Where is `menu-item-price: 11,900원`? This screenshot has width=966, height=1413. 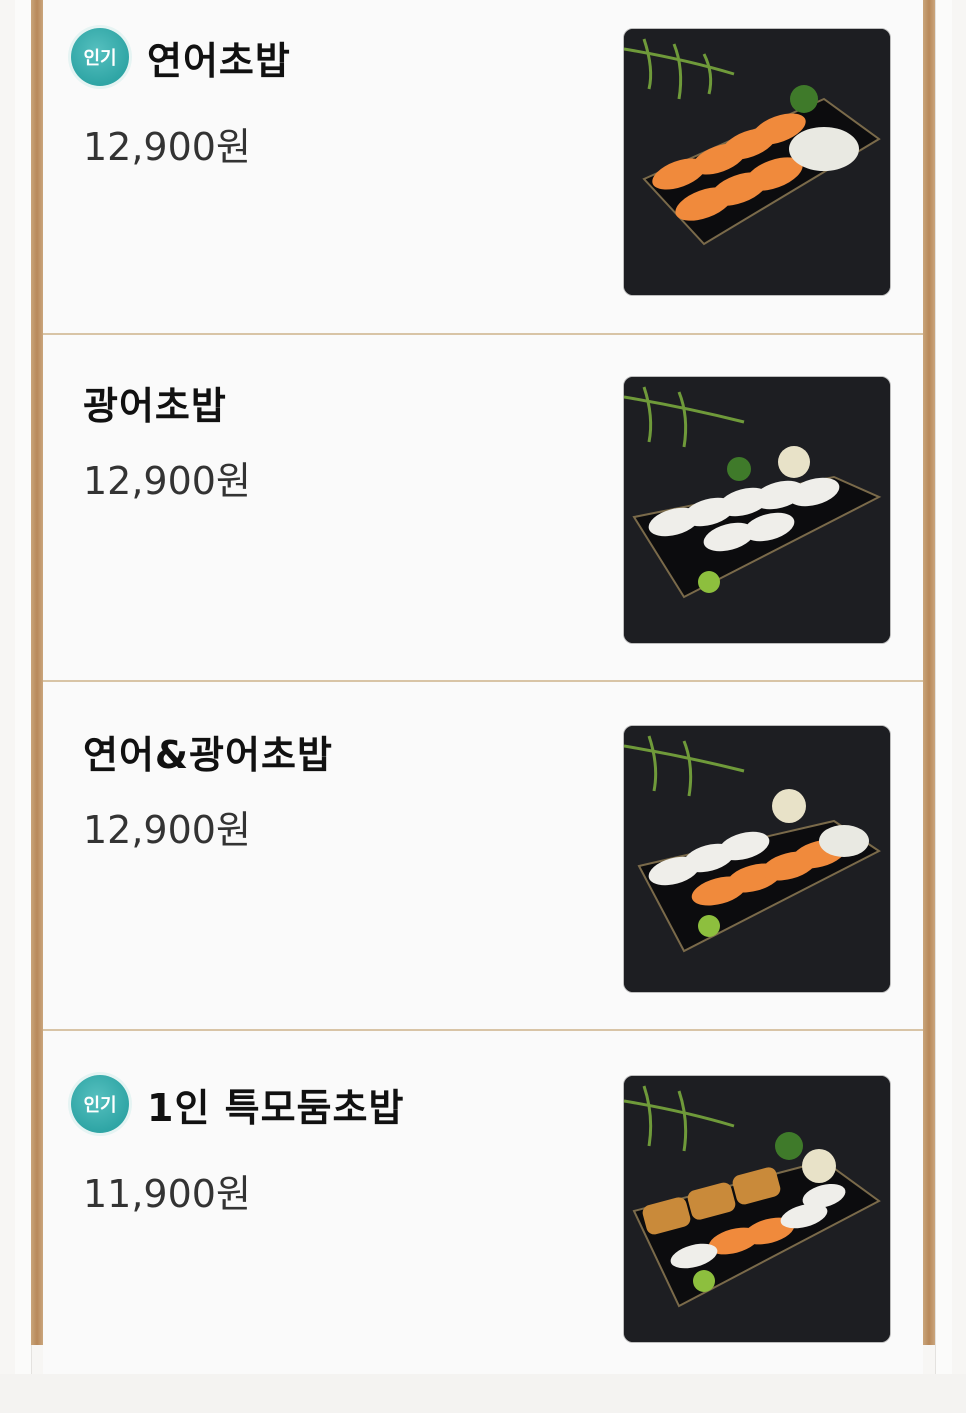
menu-item-price: 11,900원 is located at coordinates (167, 1194).